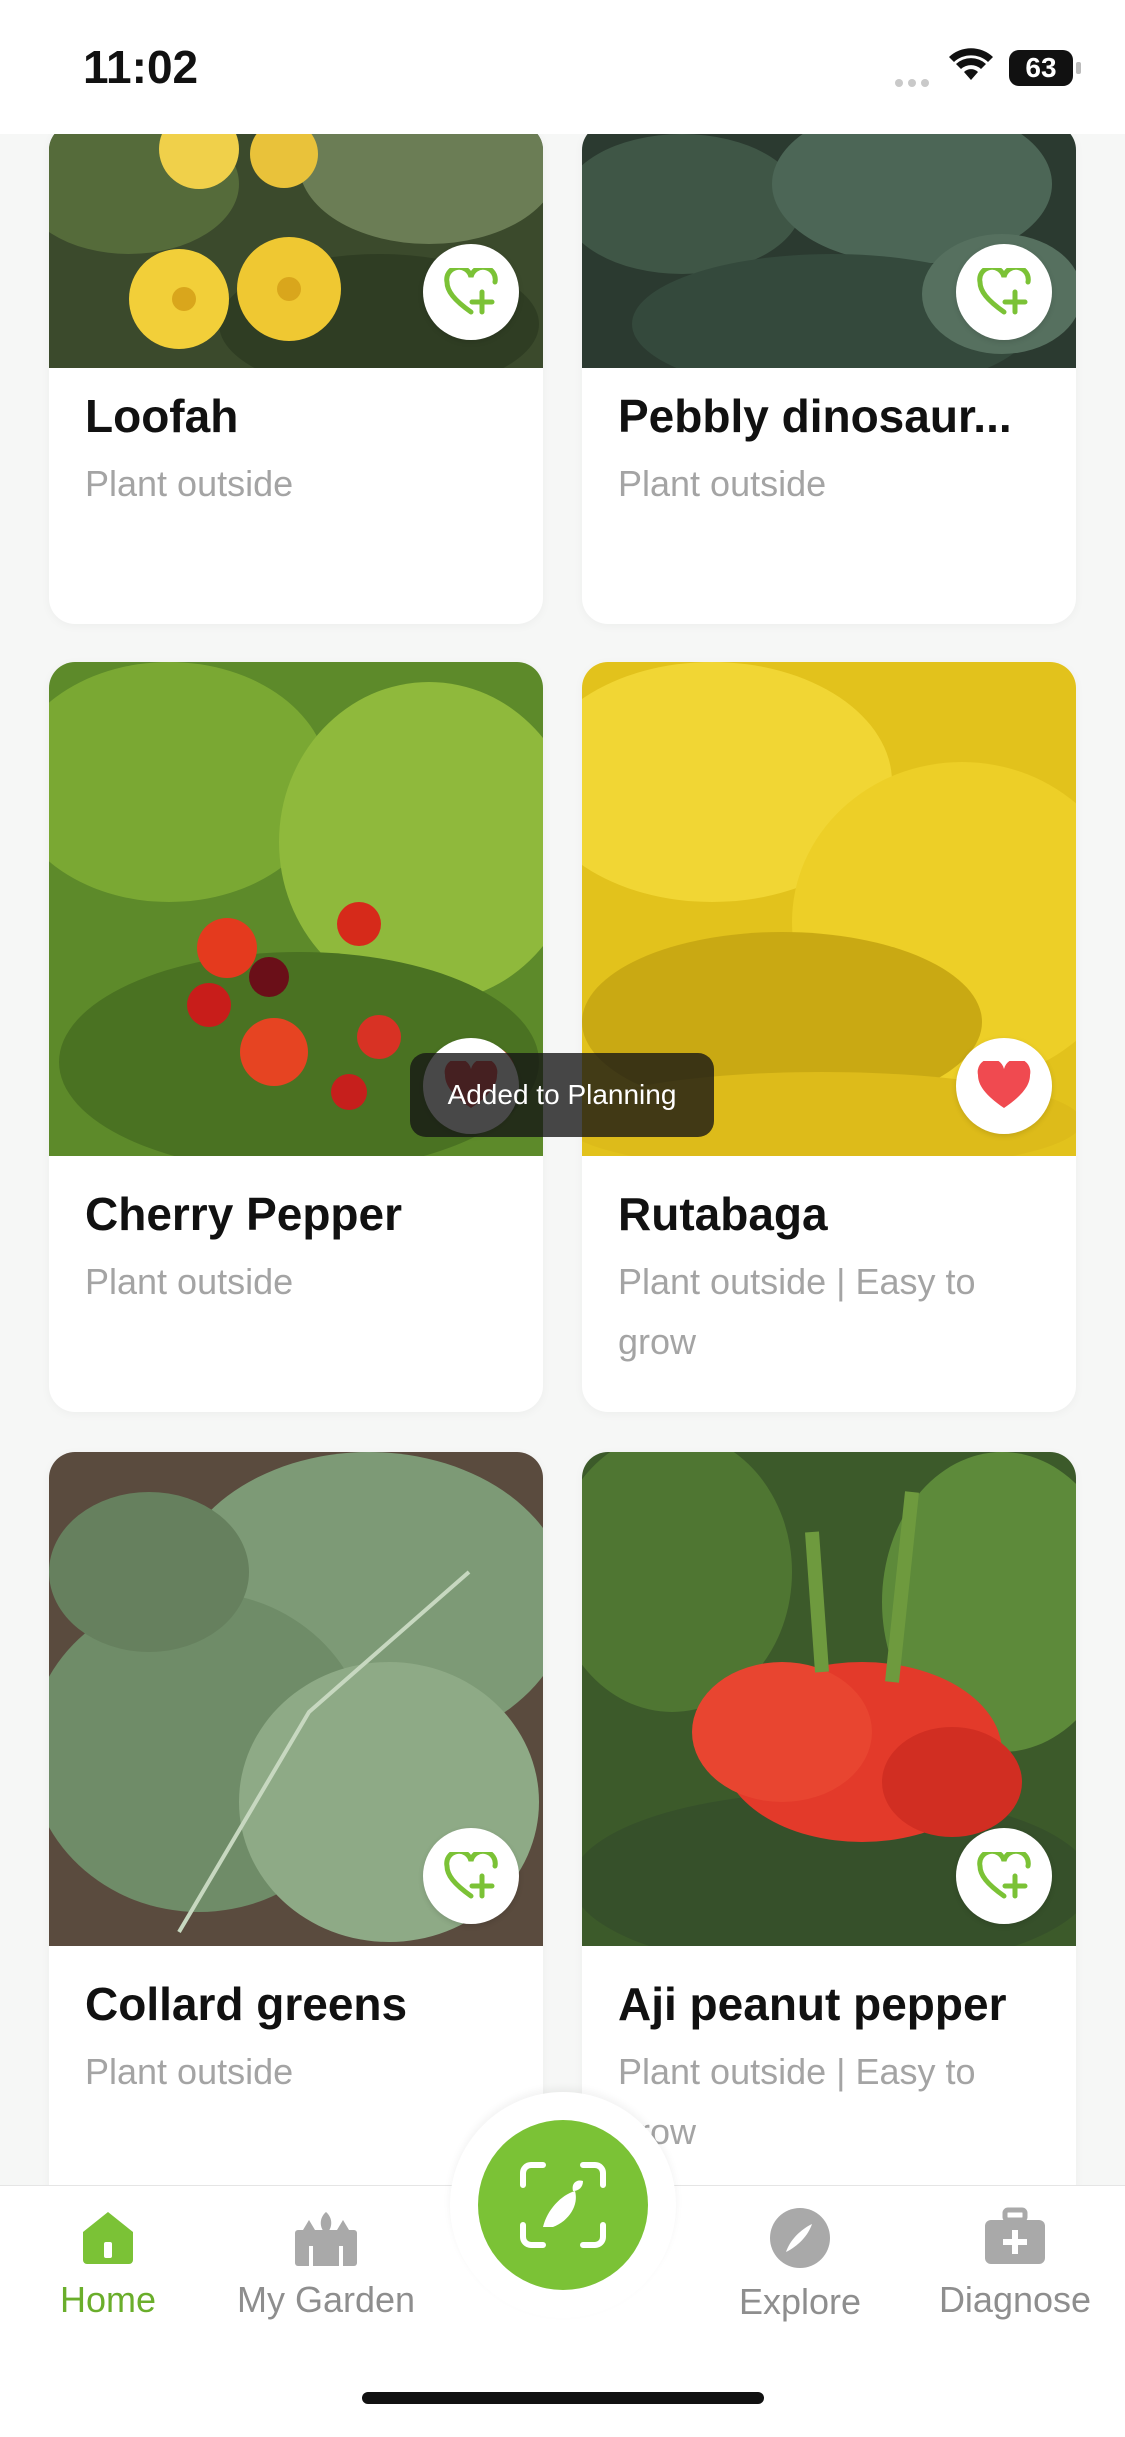 This screenshot has height=2437, width=1125. I want to click on tab-label: Home, so click(108, 2299).